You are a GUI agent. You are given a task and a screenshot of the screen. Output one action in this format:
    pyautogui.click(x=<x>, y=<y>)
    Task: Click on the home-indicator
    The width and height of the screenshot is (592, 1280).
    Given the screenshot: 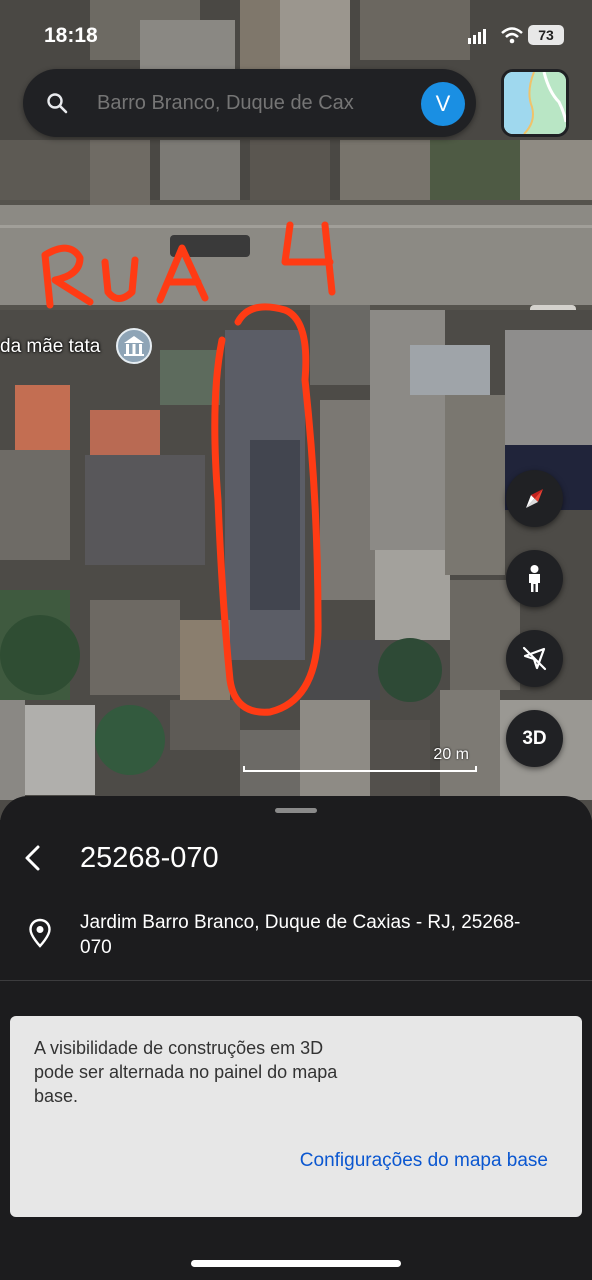 What is the action you would take?
    pyautogui.click(x=296, y=1263)
    